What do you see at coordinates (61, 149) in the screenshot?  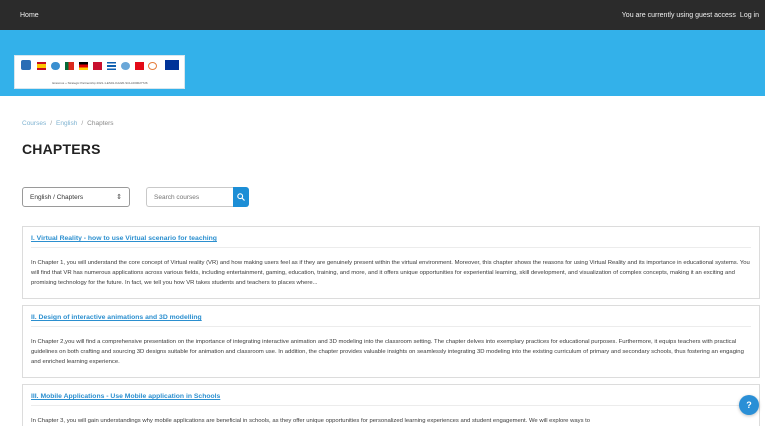 I see `page-title: CHAPTERS` at bounding box center [61, 149].